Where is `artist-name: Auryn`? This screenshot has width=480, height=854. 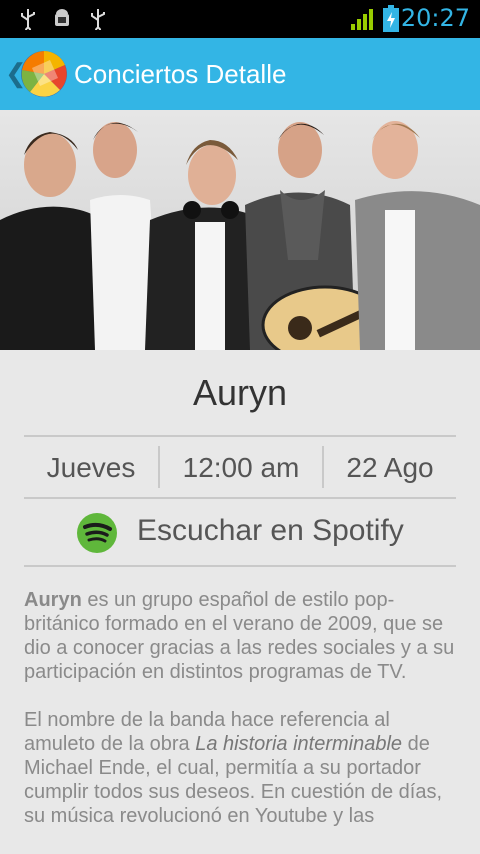
artist-name: Auryn is located at coordinates (240, 392).